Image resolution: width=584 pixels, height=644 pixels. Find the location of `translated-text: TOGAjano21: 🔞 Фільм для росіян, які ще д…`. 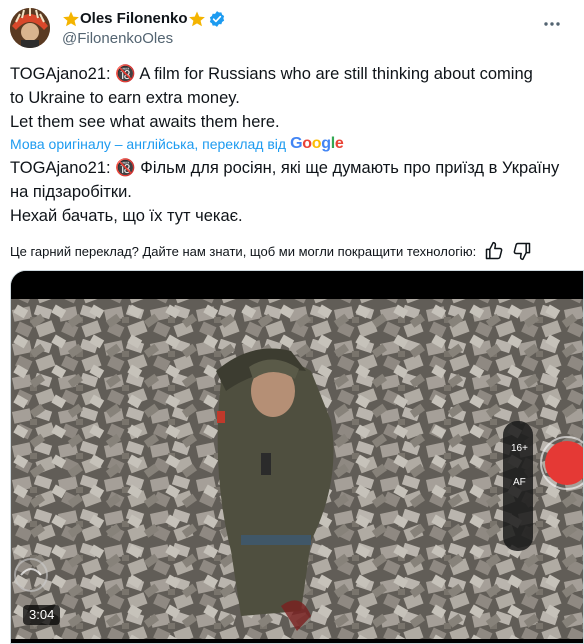

translated-text: TOGAjano21: 🔞 Фільм для росіян, які ще д… is located at coordinates (295, 192).